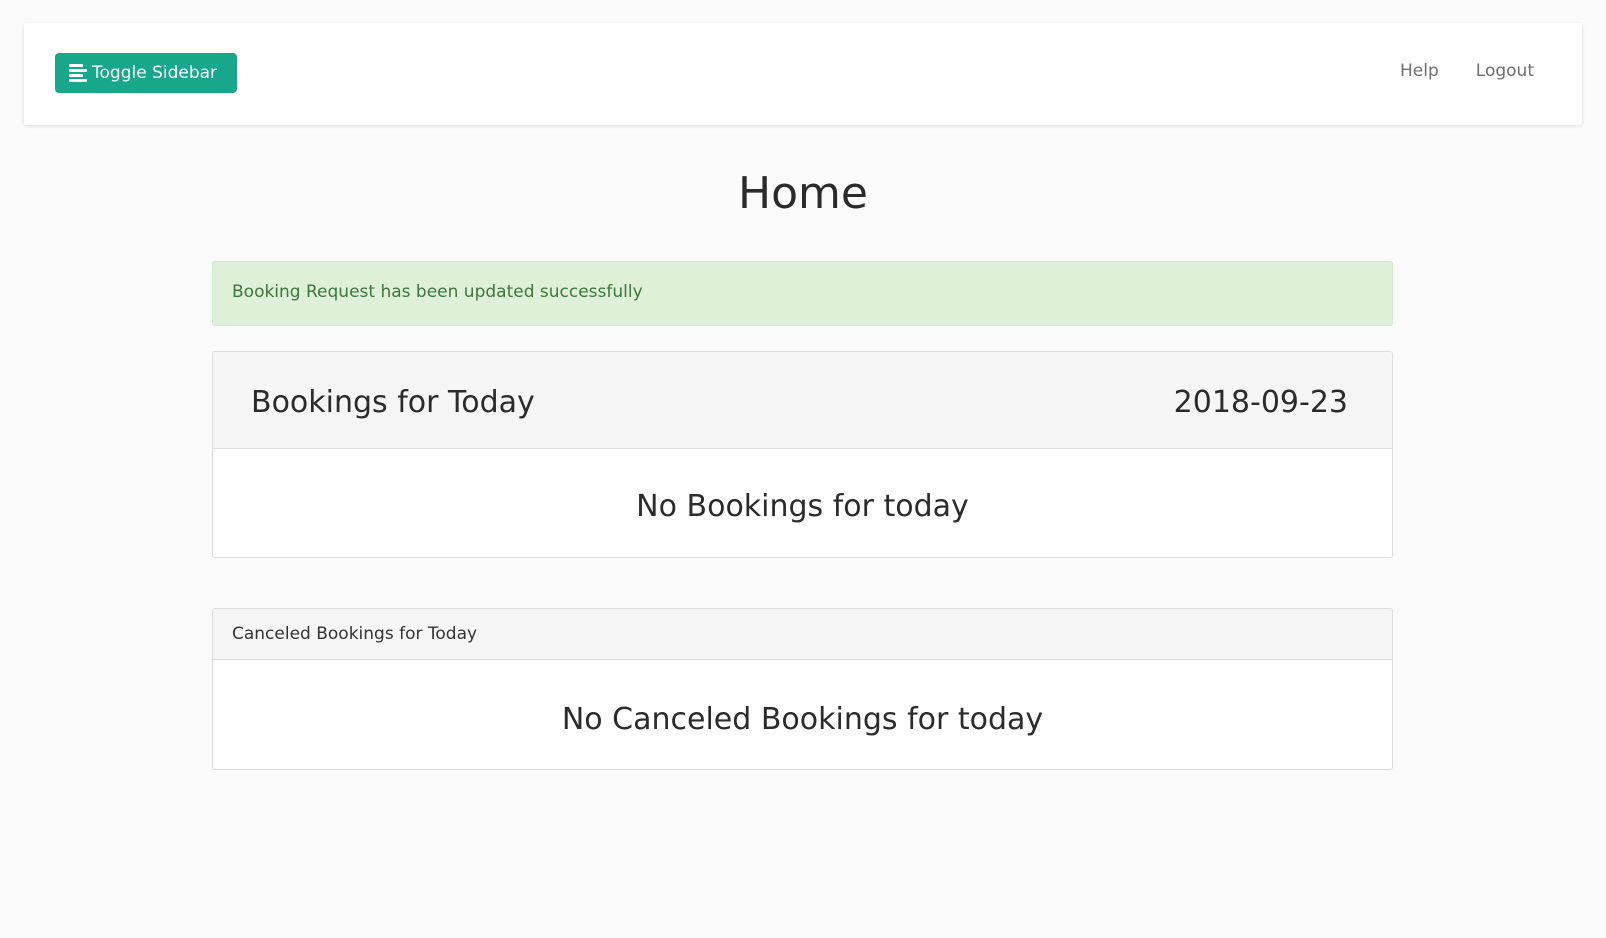 This screenshot has width=1606, height=938. What do you see at coordinates (802, 506) in the screenshot?
I see `bookings-today-empty-message: No Bookings for today` at bounding box center [802, 506].